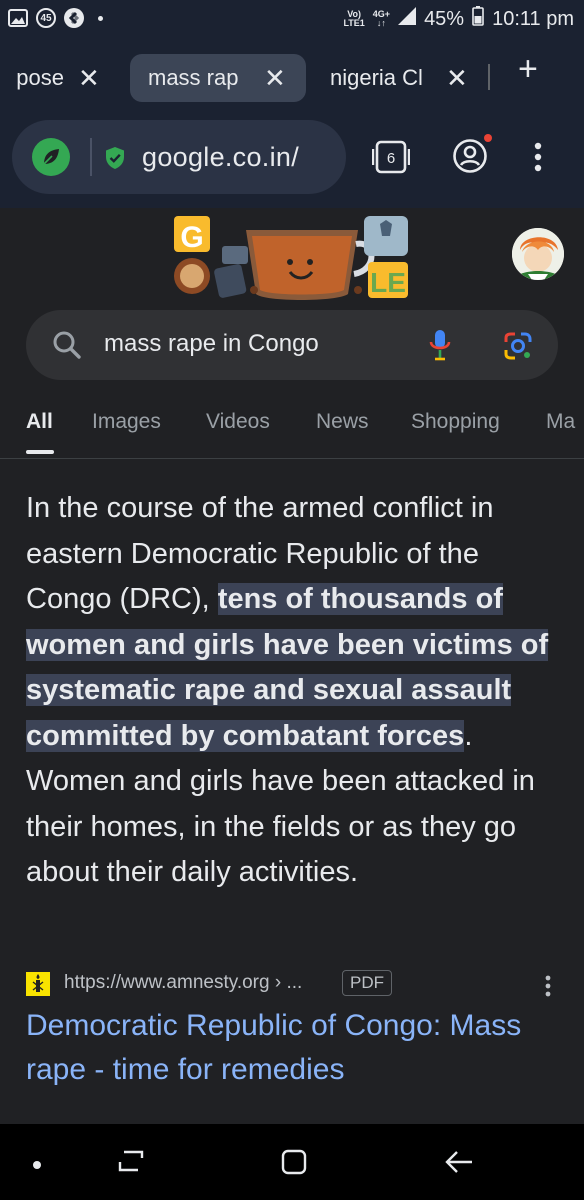 Image resolution: width=584 pixels, height=1200 pixels. Describe the element at coordinates (292, 429) in the screenshot. I see `search-filter-tabs: All Images Videos News Shopping Ma` at that location.